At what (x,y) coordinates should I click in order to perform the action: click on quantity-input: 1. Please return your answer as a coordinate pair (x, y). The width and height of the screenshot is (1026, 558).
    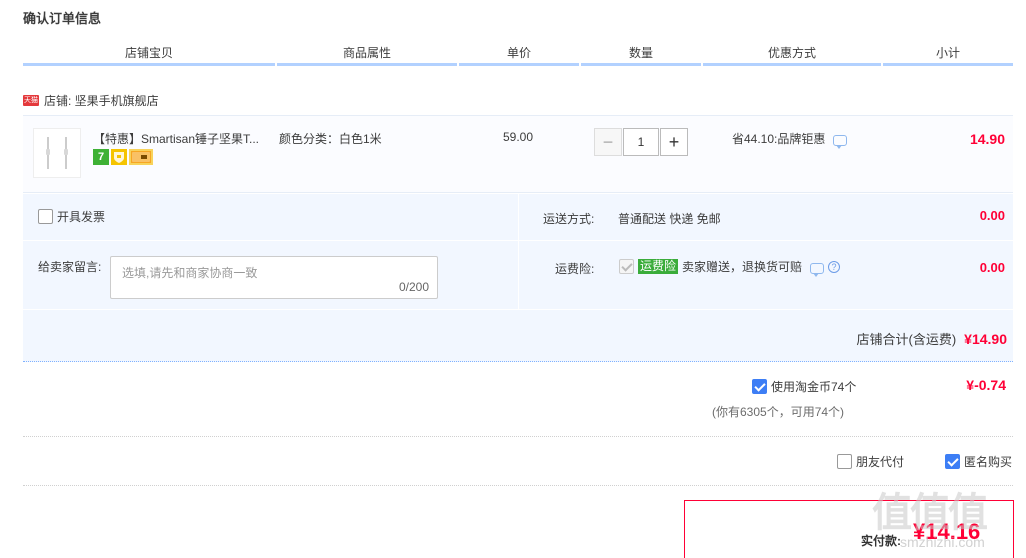
    Looking at the image, I should click on (641, 142).